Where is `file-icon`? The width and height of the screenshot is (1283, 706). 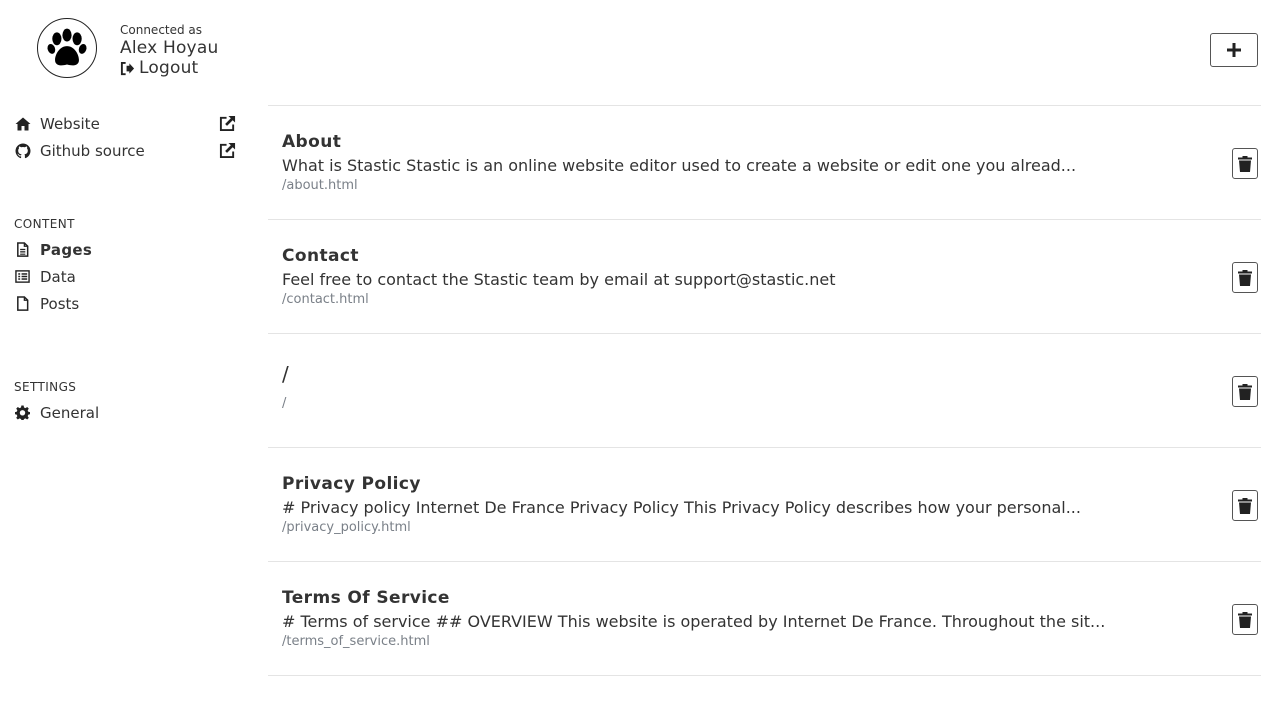 file-icon is located at coordinates (22, 304).